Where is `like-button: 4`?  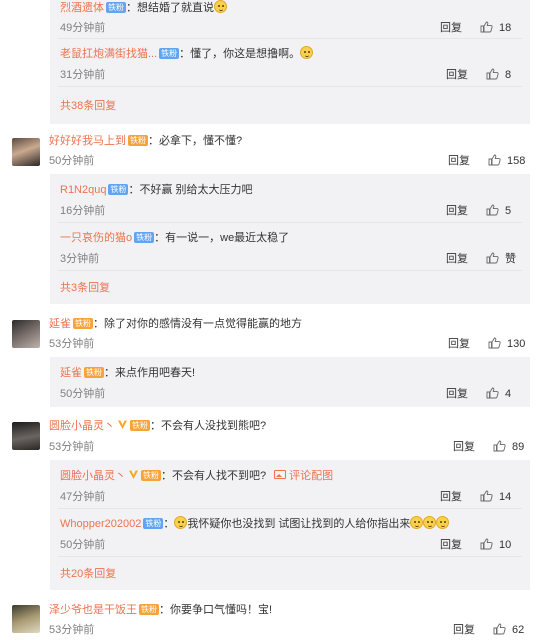
like-button: 4 is located at coordinates (498, 394).